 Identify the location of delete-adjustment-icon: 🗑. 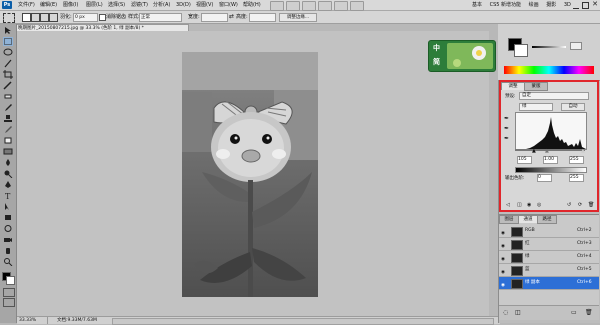
(591, 205).